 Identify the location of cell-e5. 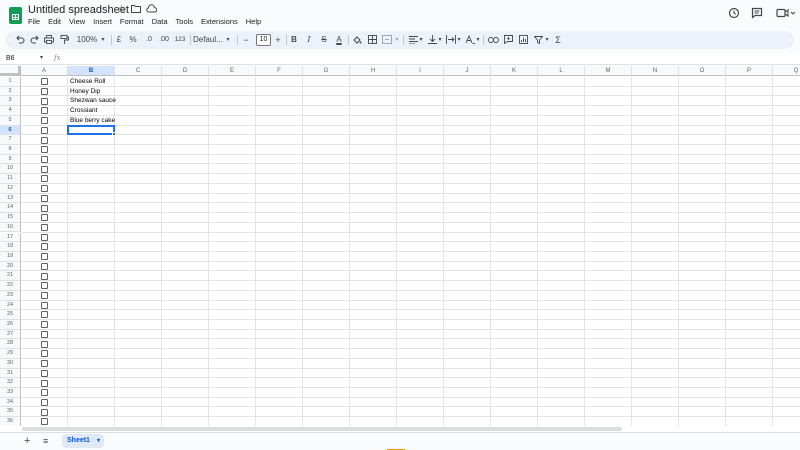
(232, 120).